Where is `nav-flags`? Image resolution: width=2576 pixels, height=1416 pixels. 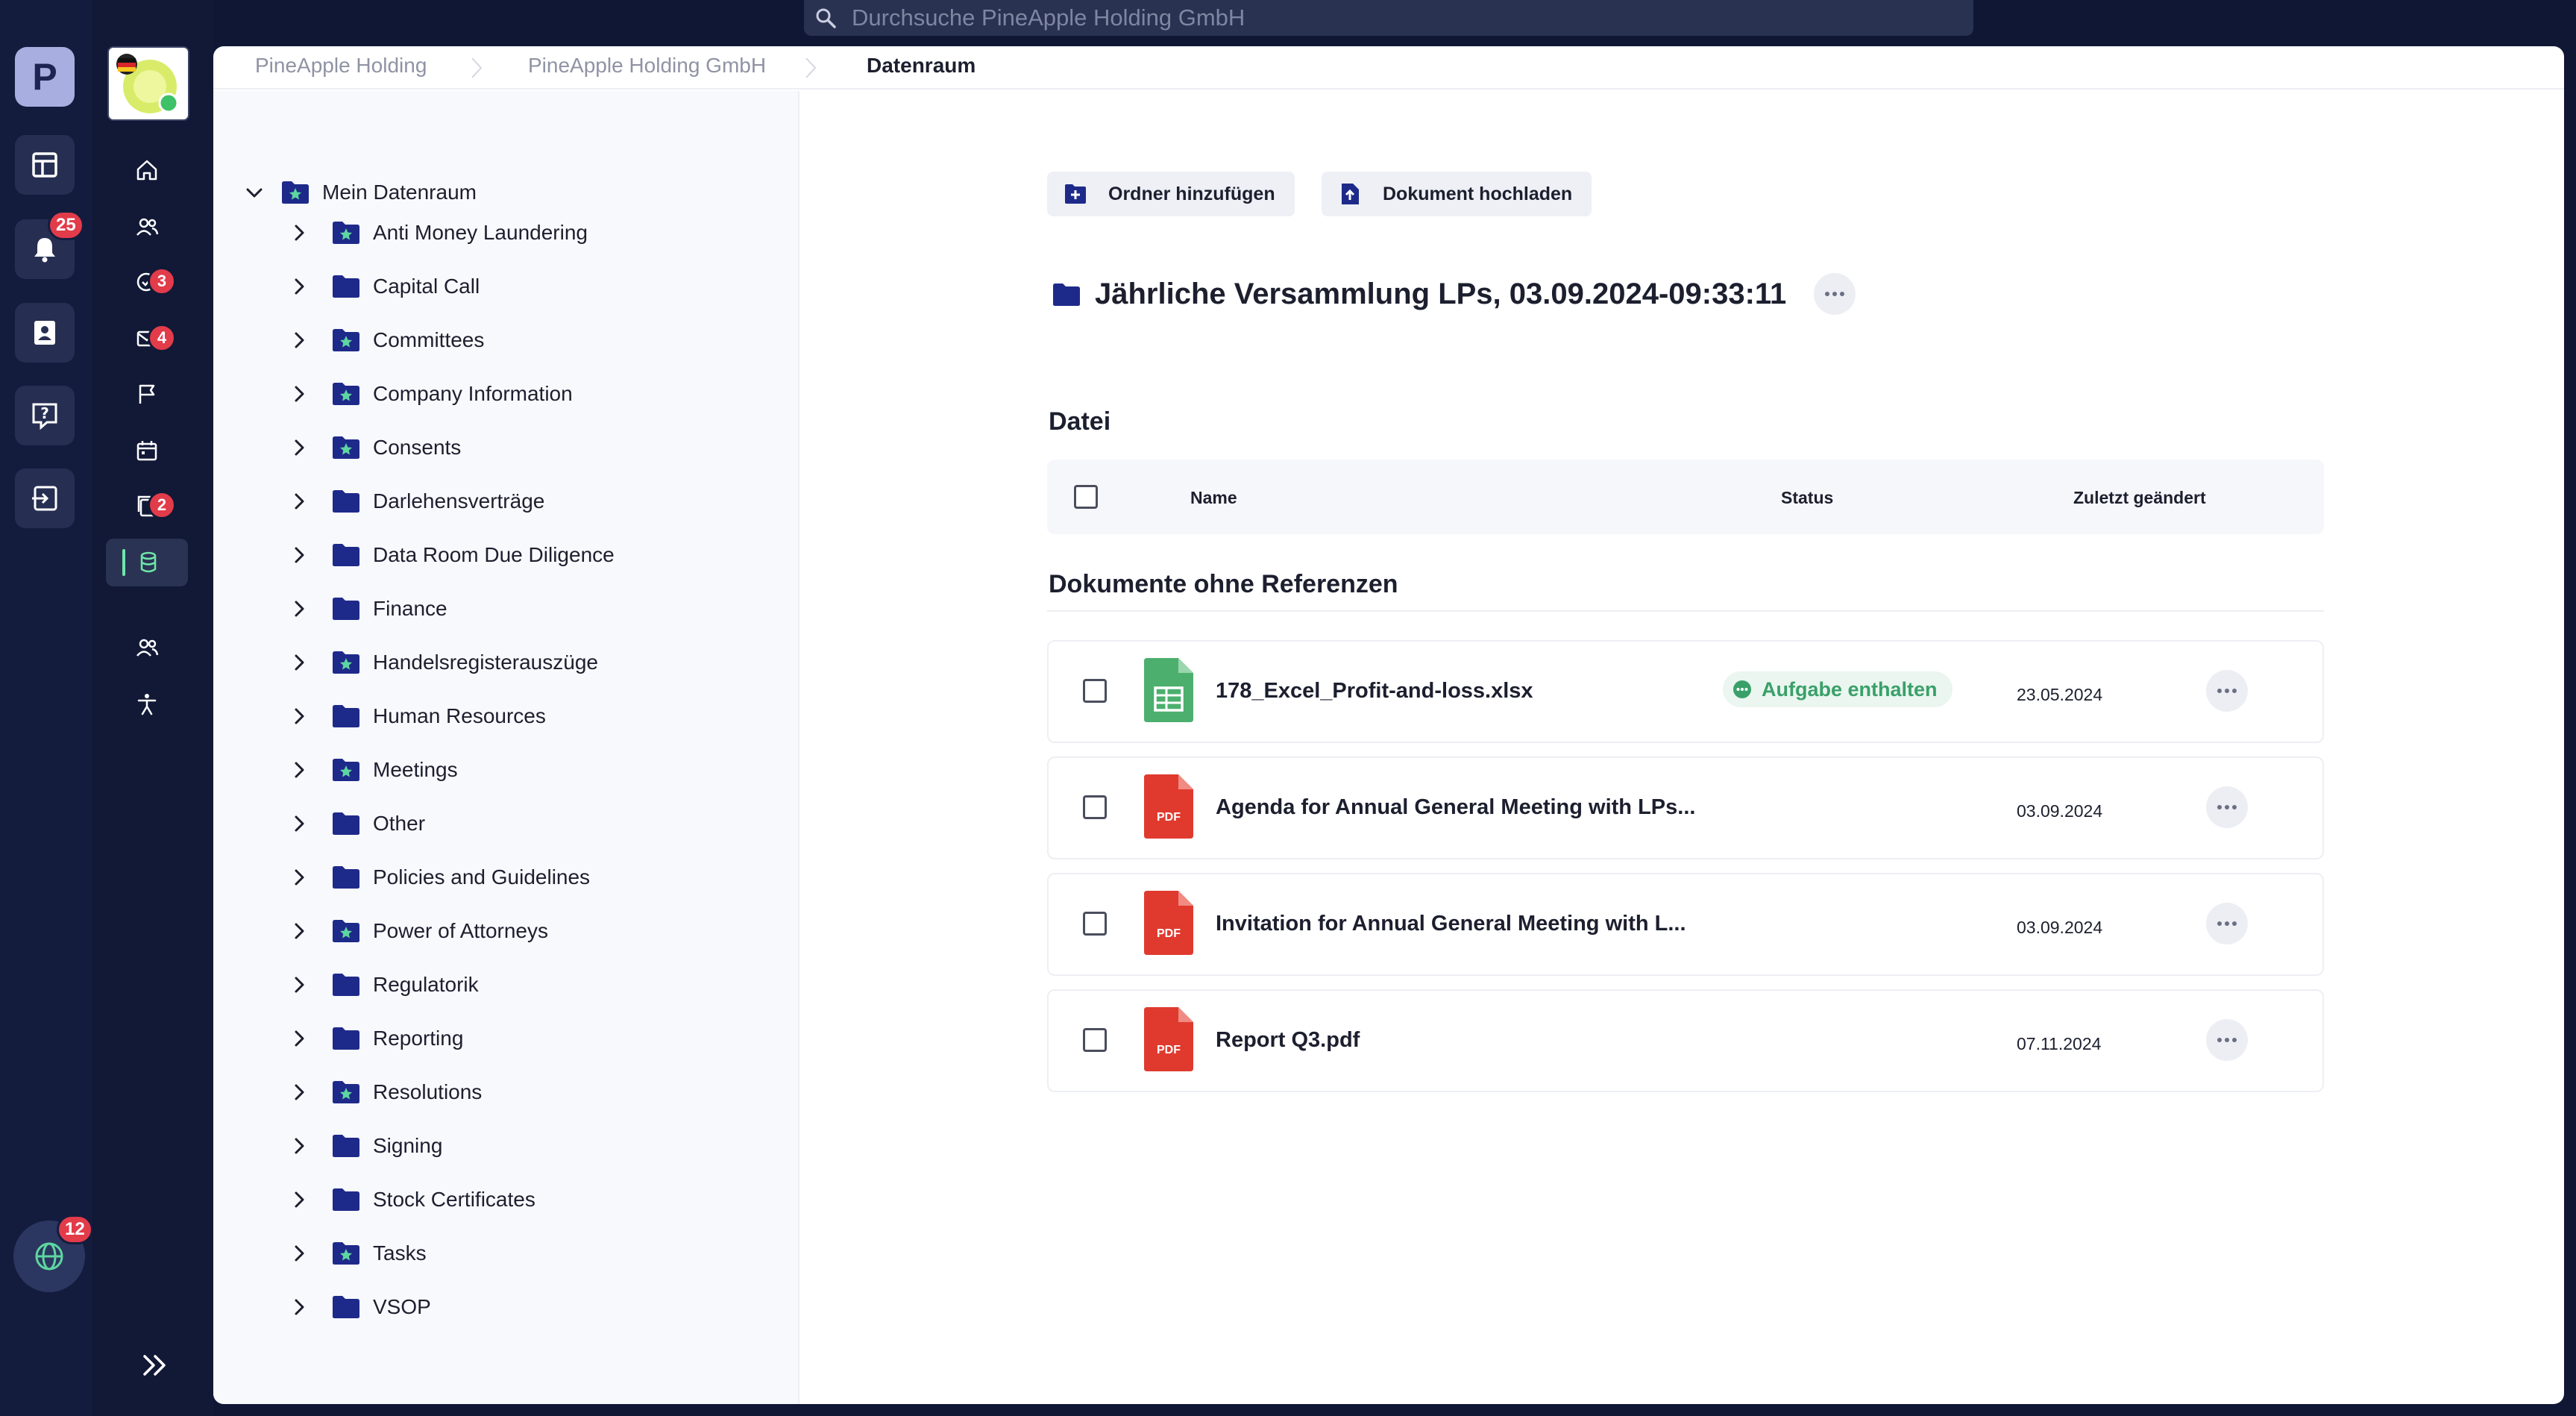 nav-flags is located at coordinates (147, 394).